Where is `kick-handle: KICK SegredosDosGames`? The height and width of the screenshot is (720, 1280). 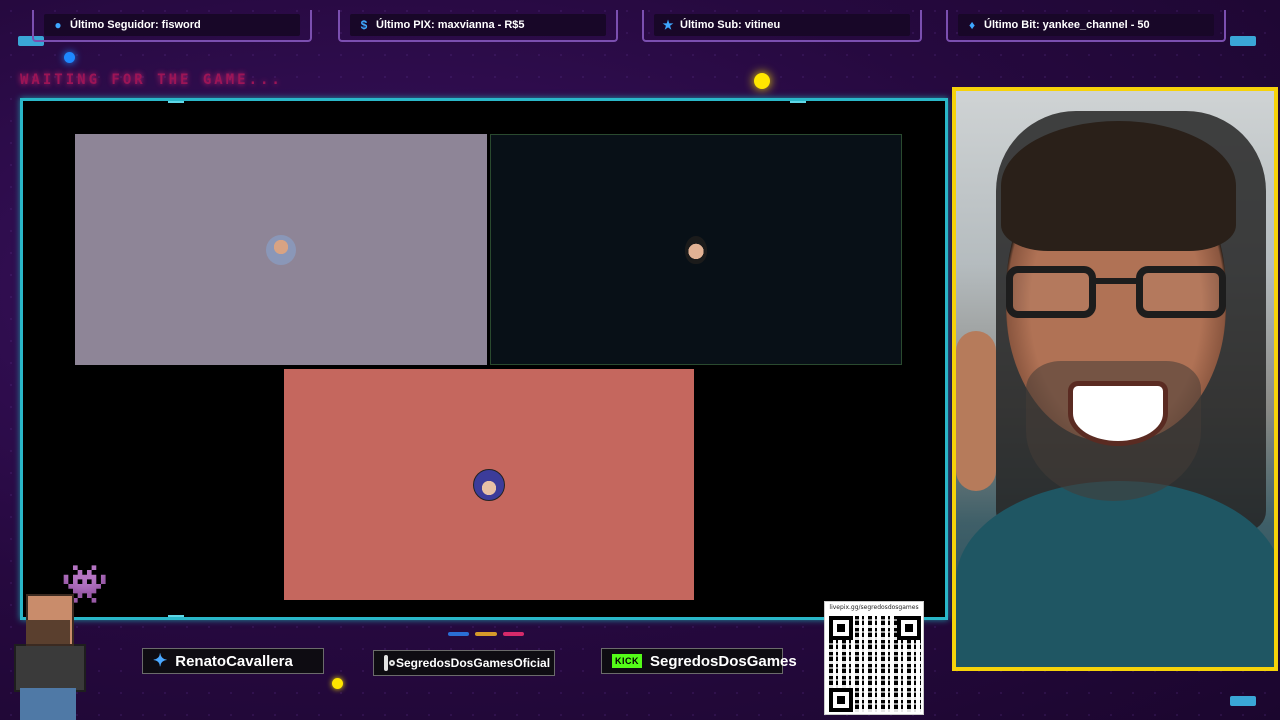 kick-handle: KICK SegredosDosGames is located at coordinates (699, 661).